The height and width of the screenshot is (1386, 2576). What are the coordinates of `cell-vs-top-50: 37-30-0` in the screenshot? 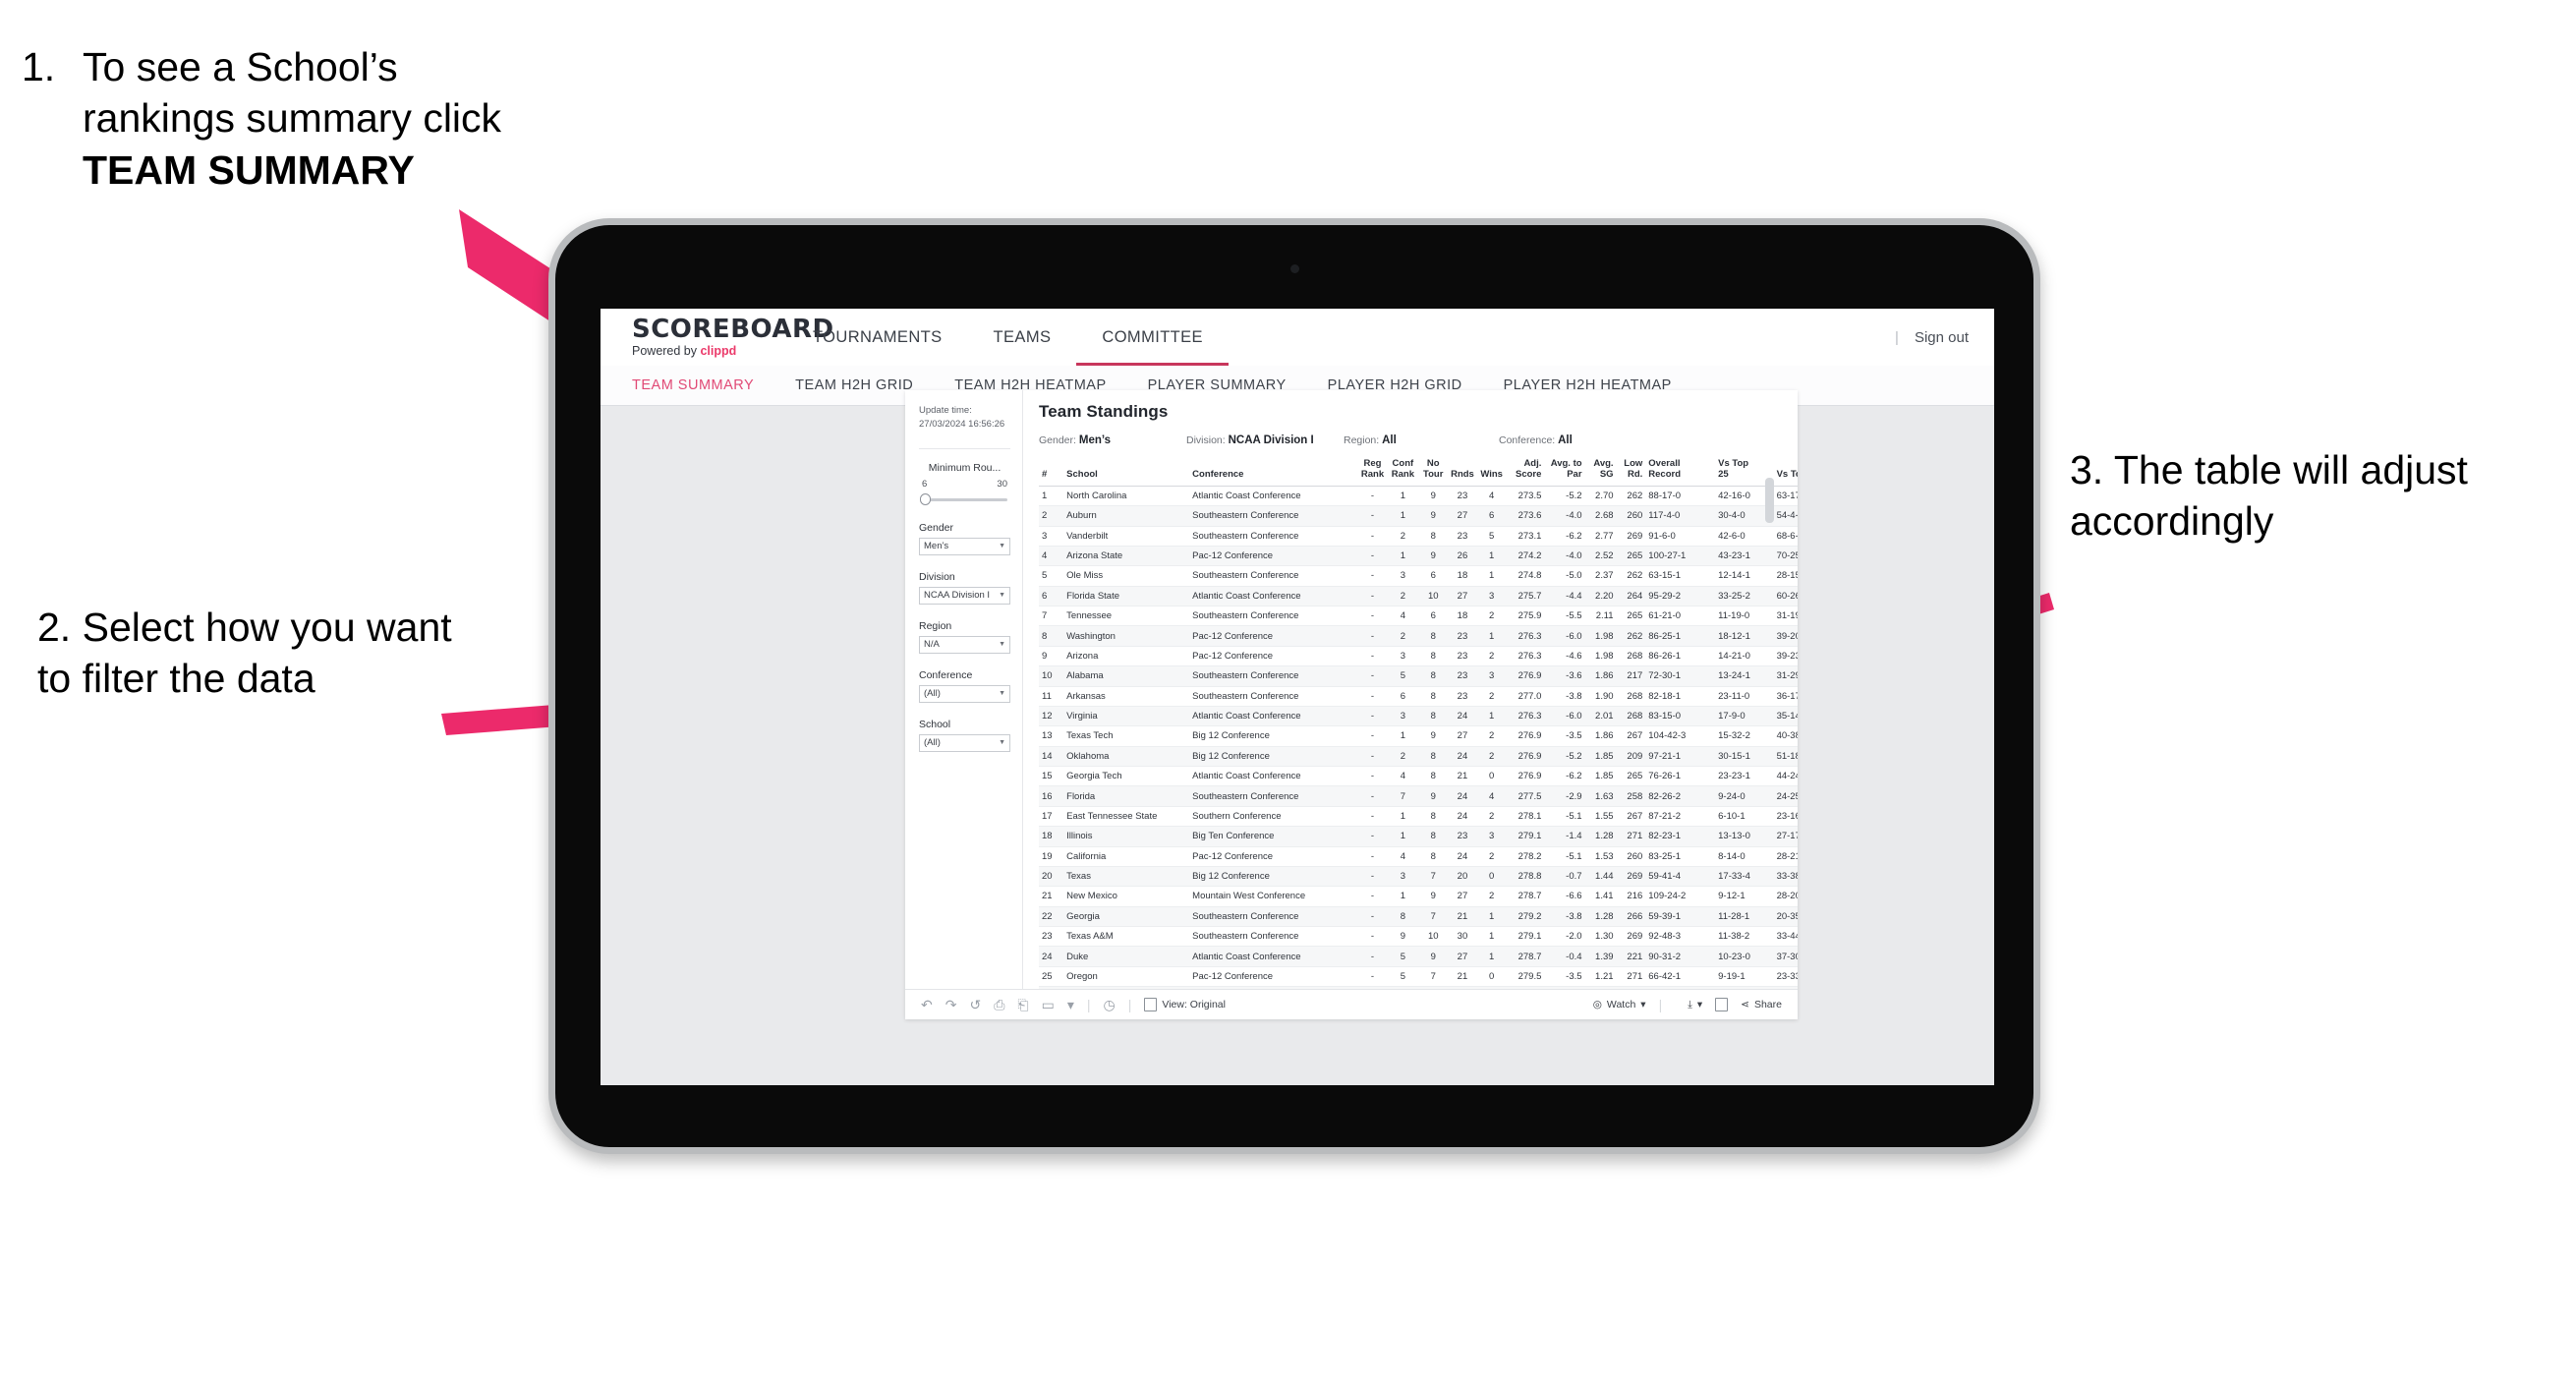 It's located at (1786, 957).